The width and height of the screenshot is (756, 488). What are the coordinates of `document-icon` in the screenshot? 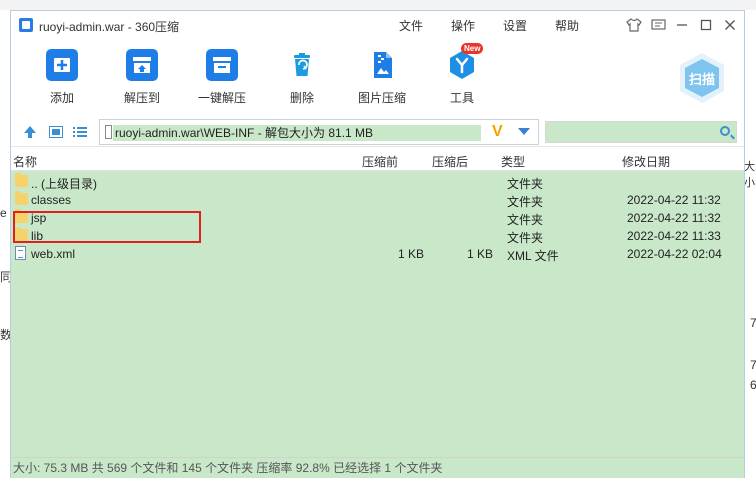 It's located at (108, 132).